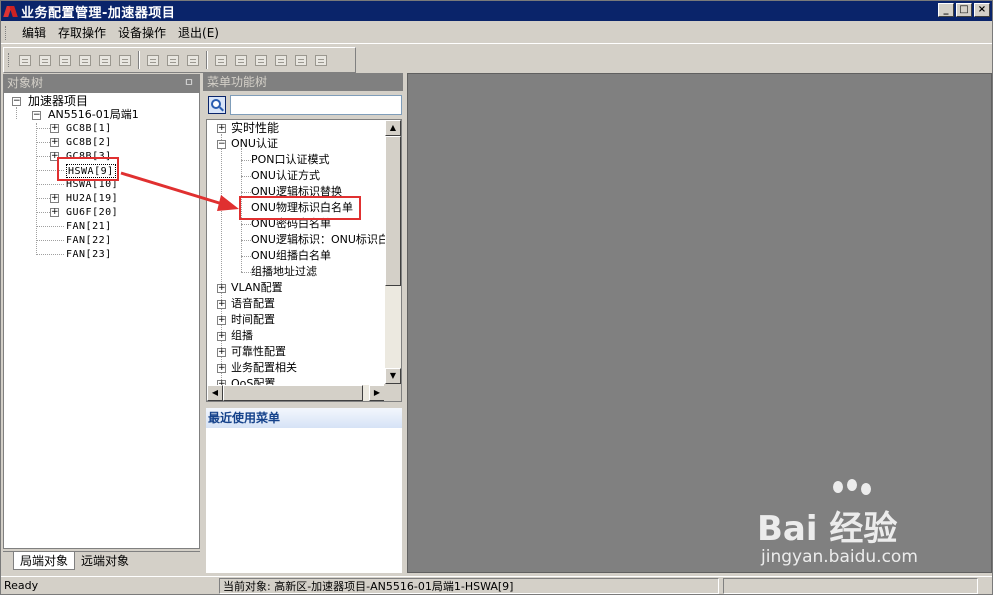 This screenshot has width=993, height=595. What do you see at coordinates (241, 60) in the screenshot?
I see `card-icon` at bounding box center [241, 60].